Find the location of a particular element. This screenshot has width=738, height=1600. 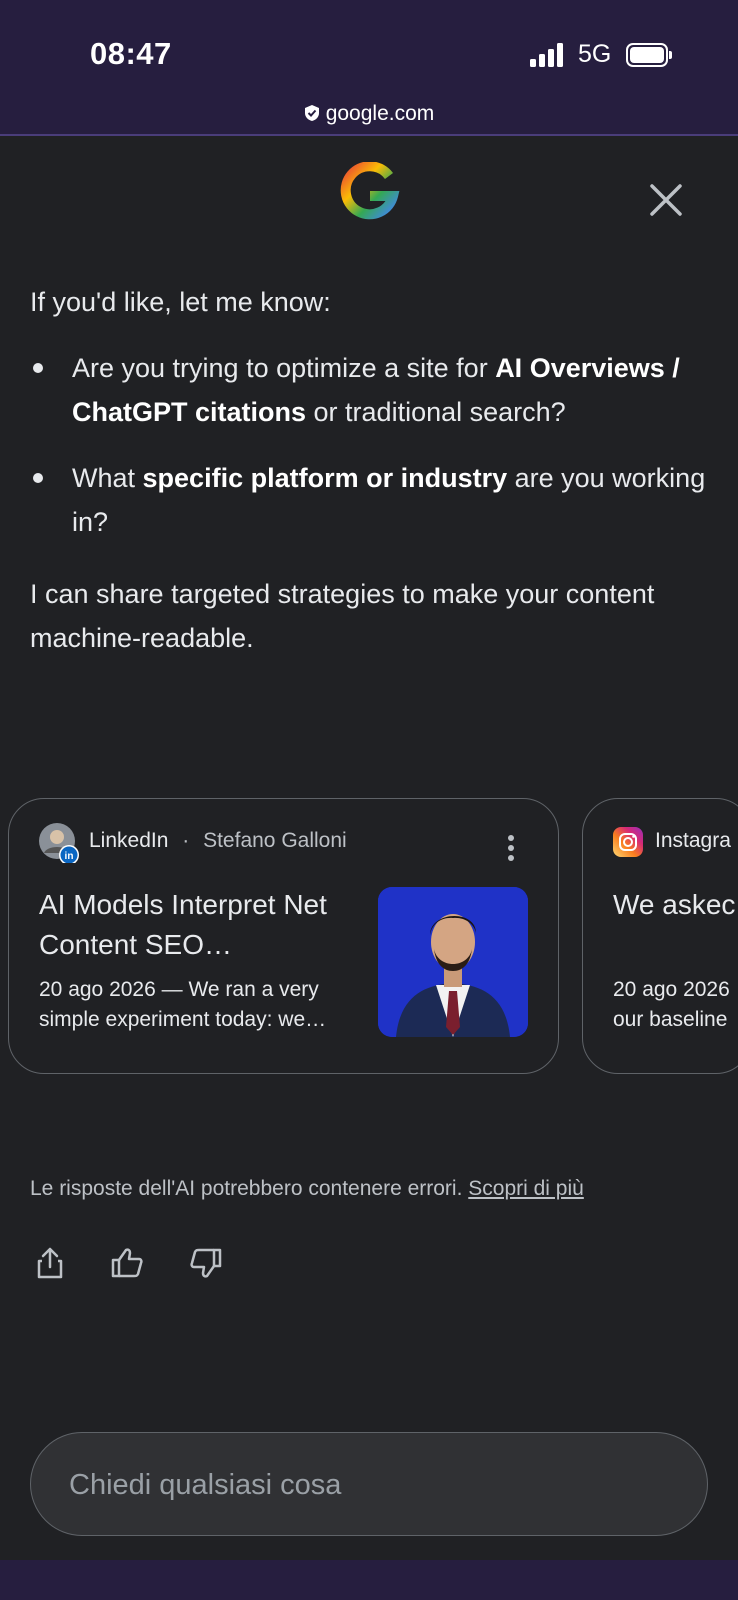

ask-input is located at coordinates (369, 1485).